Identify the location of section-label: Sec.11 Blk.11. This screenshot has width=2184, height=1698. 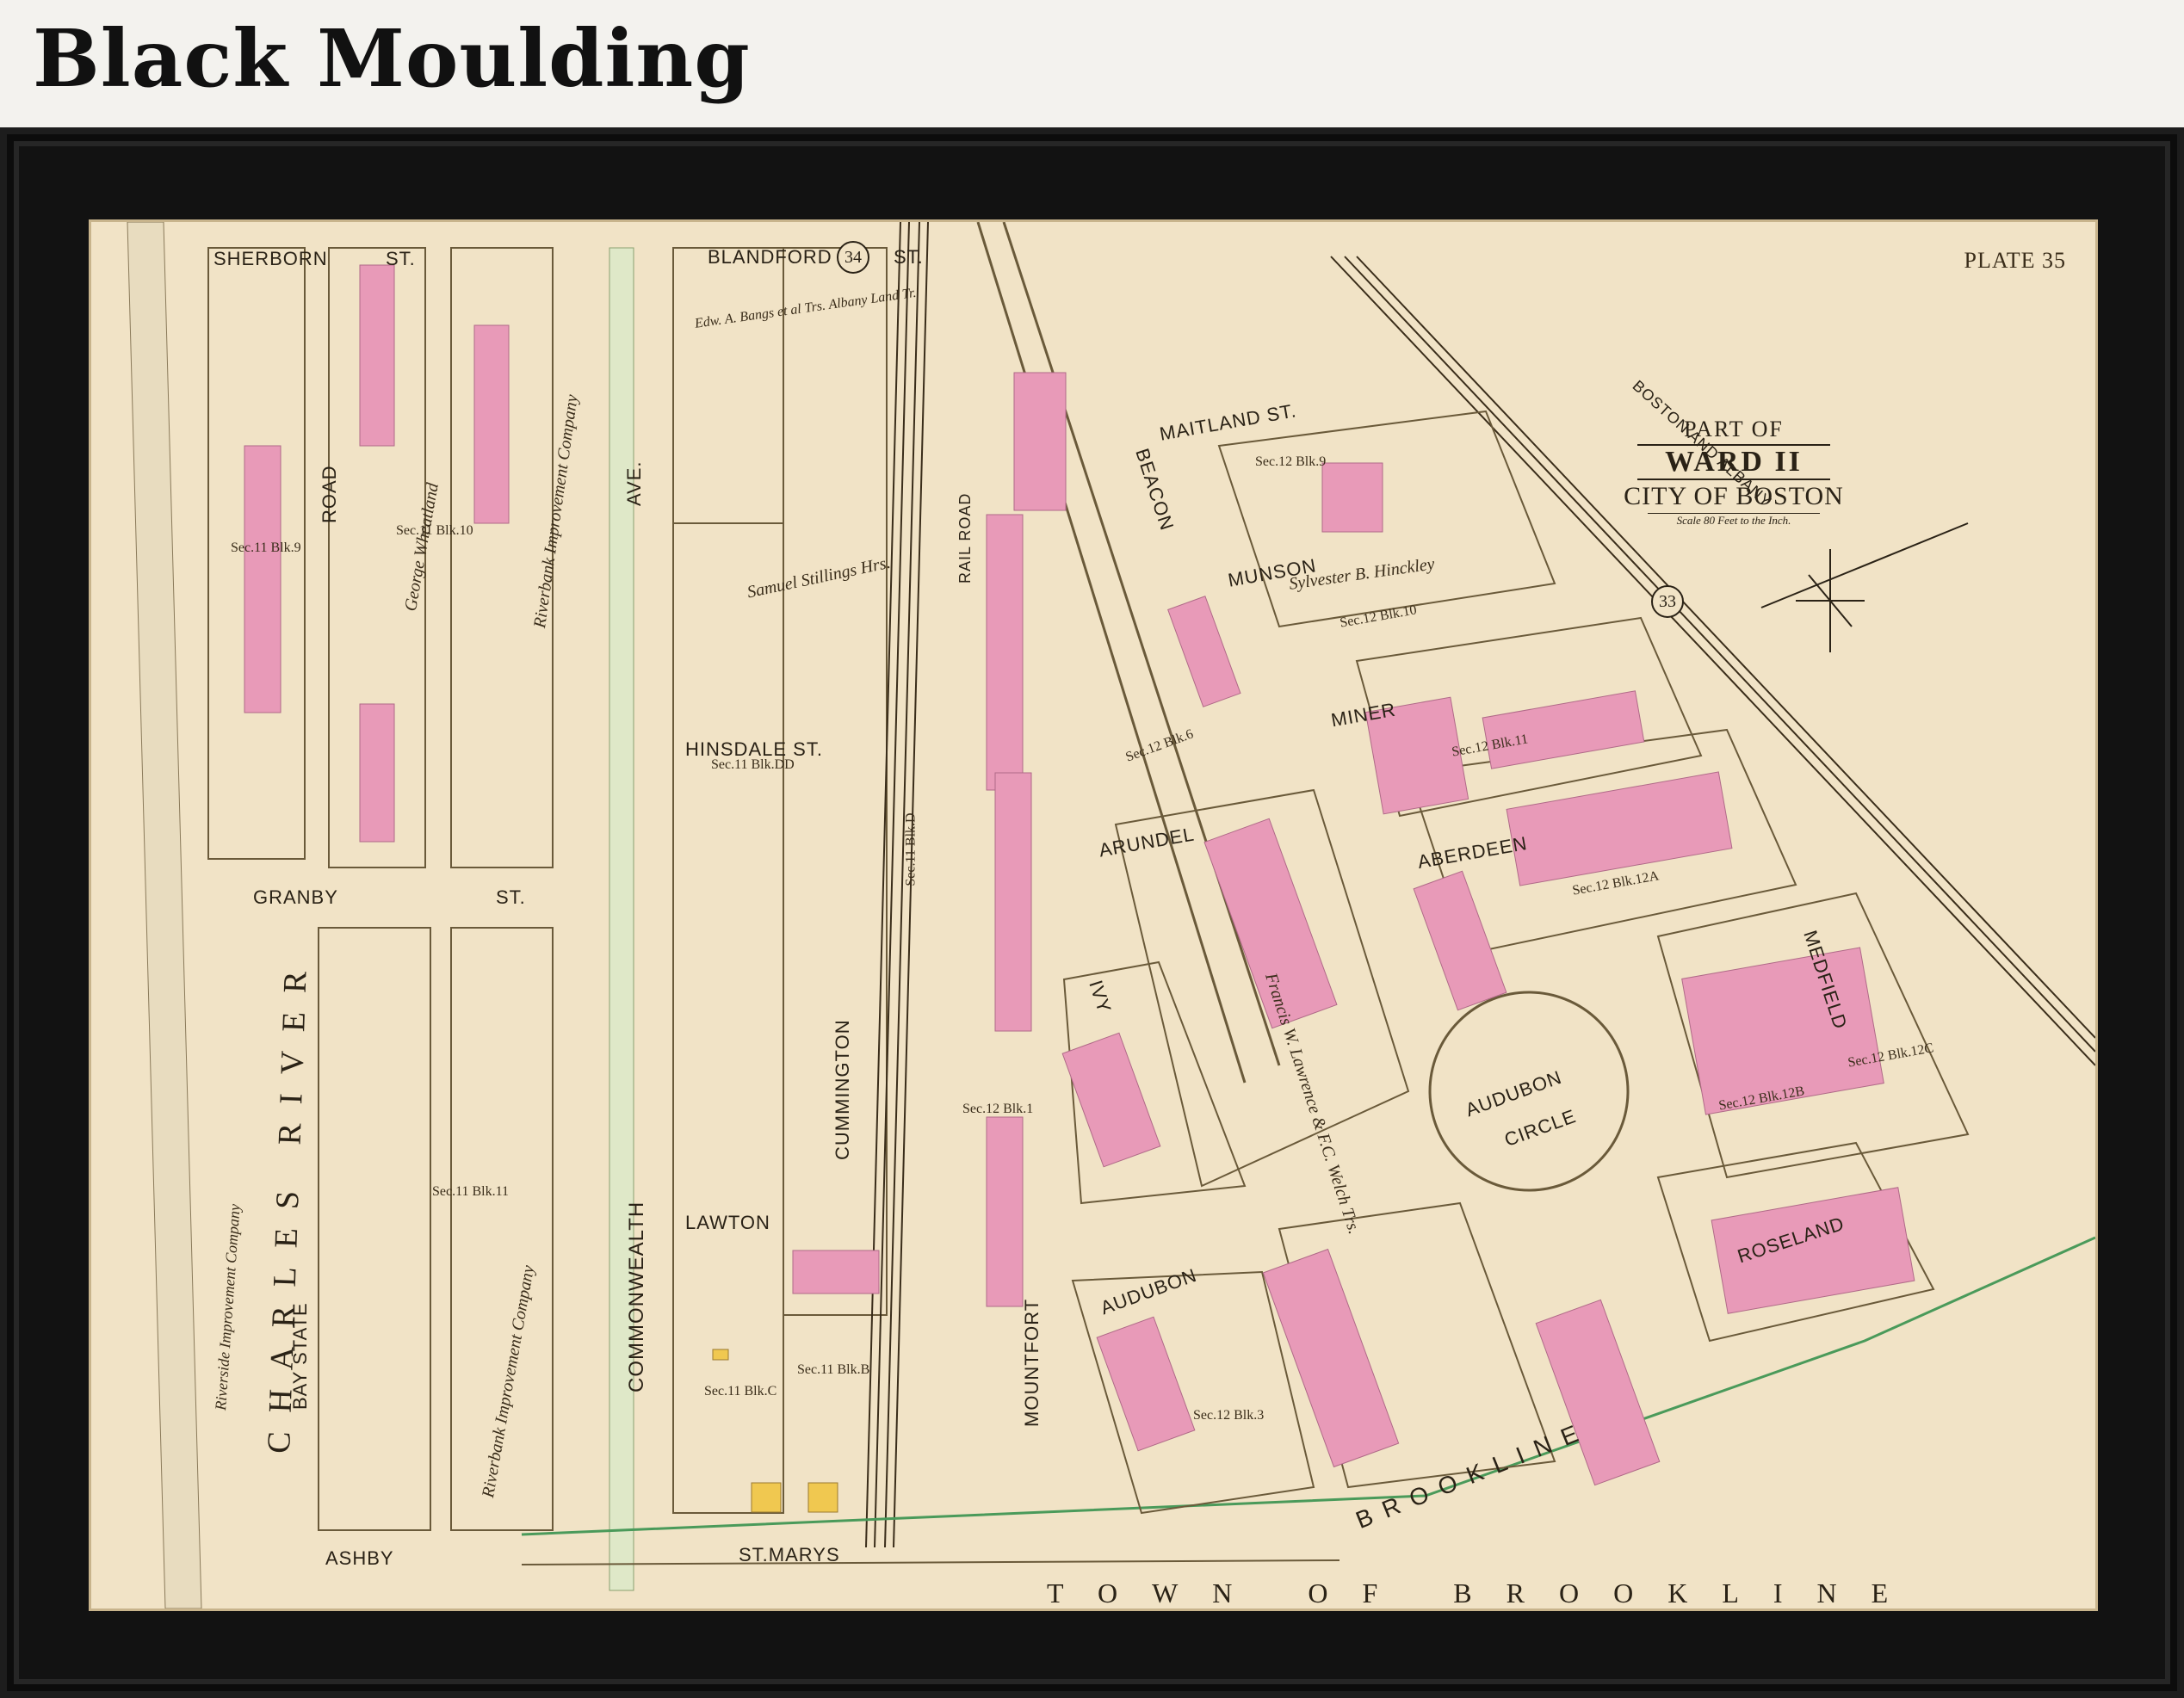
(471, 1192).